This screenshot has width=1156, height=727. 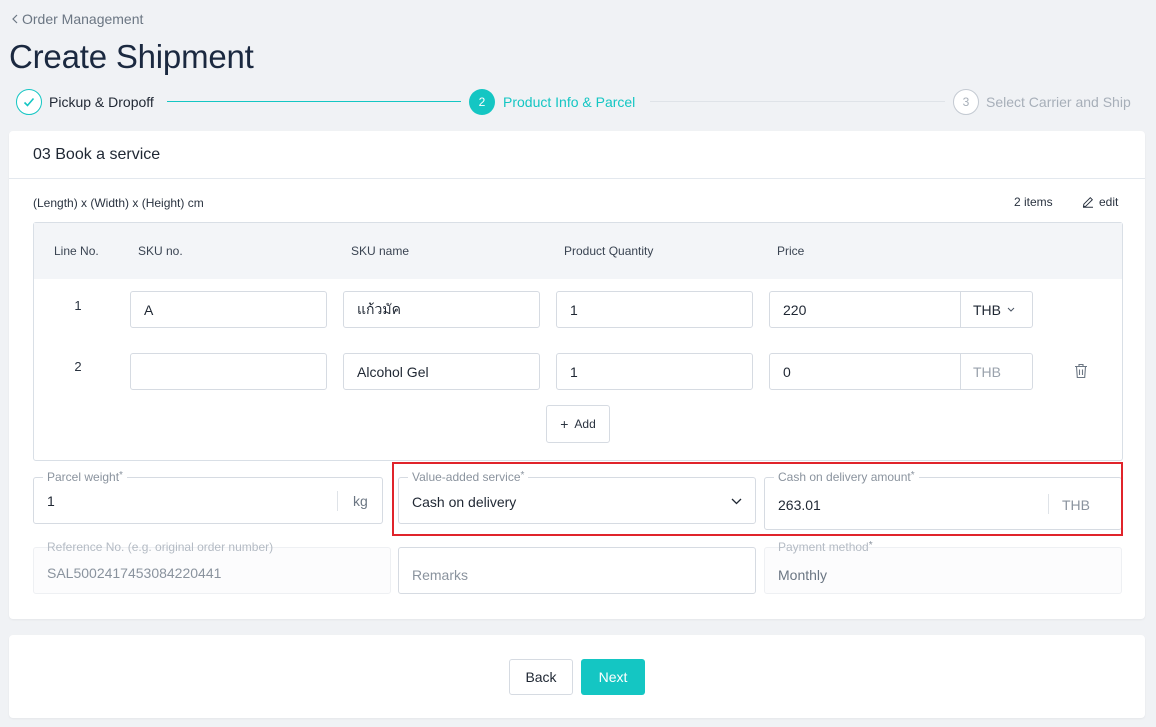 I want to click on sku-name-input: Alcohol Gel, so click(x=441, y=371).